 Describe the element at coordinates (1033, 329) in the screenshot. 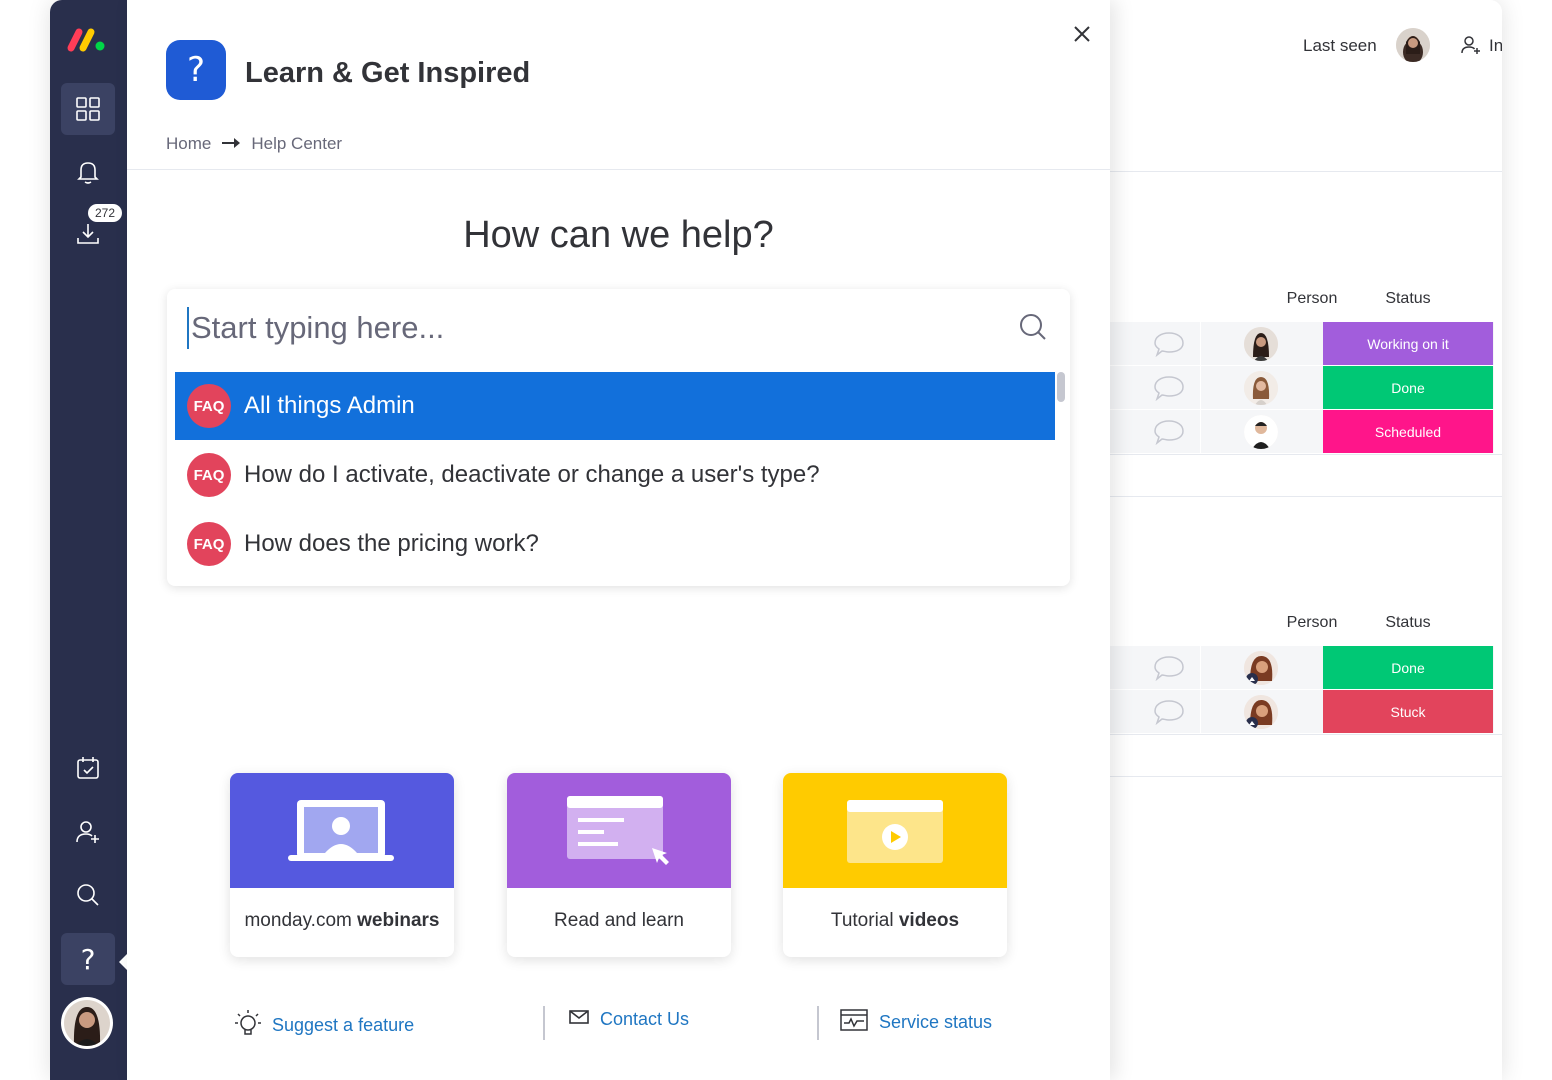

I see `search-magnifier-icon` at that location.